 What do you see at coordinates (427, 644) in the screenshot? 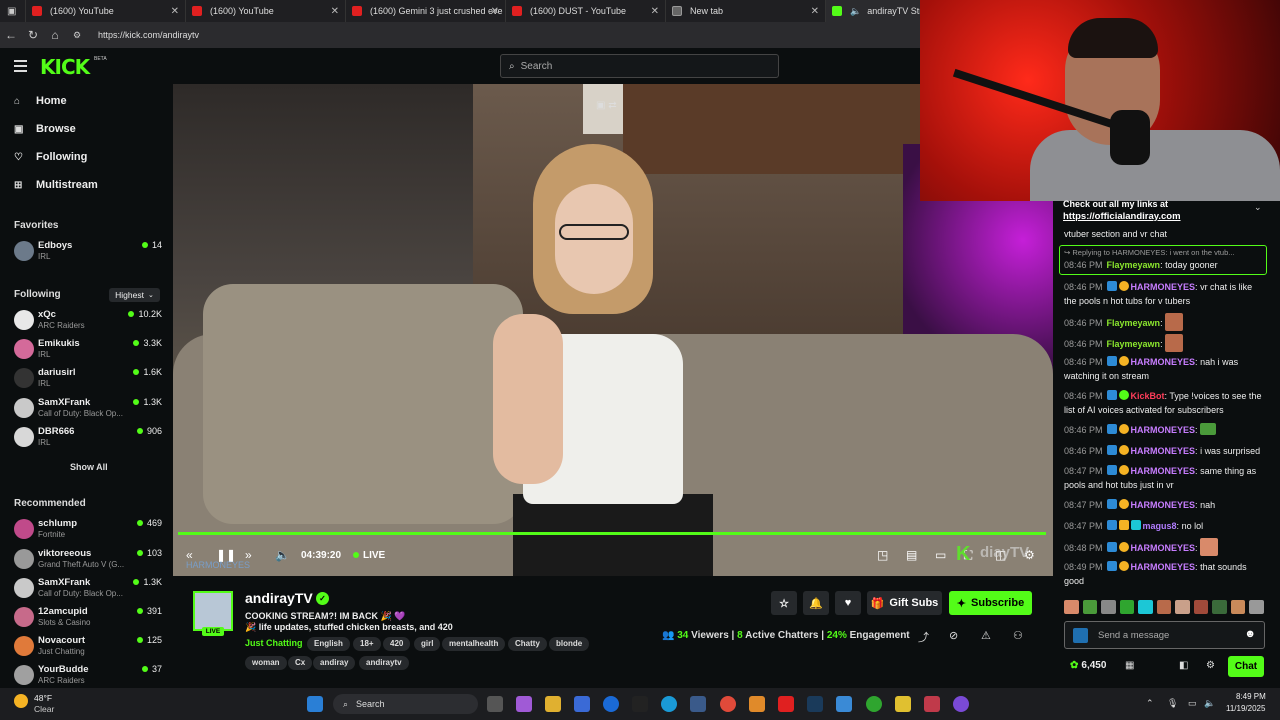
I see `stream-tag: girl` at bounding box center [427, 644].